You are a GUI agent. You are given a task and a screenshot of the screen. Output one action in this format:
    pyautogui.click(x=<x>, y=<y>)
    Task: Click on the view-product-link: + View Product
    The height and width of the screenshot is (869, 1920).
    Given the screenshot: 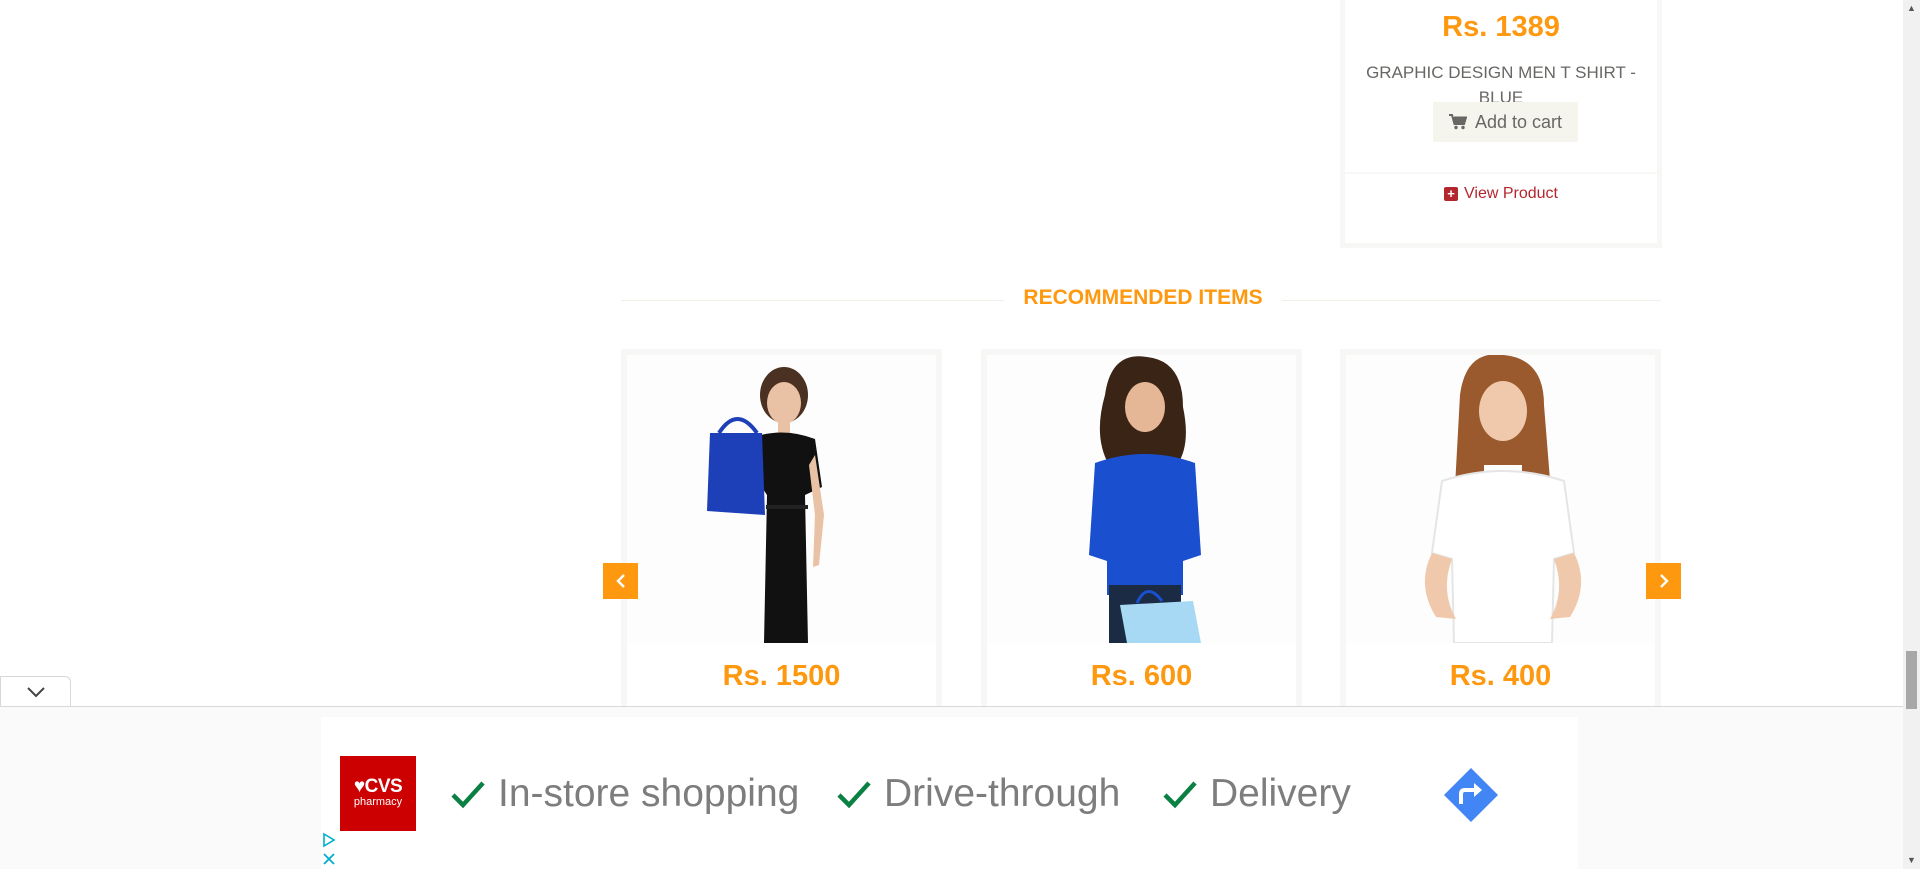 What is the action you would take?
    pyautogui.click(x=1501, y=194)
    